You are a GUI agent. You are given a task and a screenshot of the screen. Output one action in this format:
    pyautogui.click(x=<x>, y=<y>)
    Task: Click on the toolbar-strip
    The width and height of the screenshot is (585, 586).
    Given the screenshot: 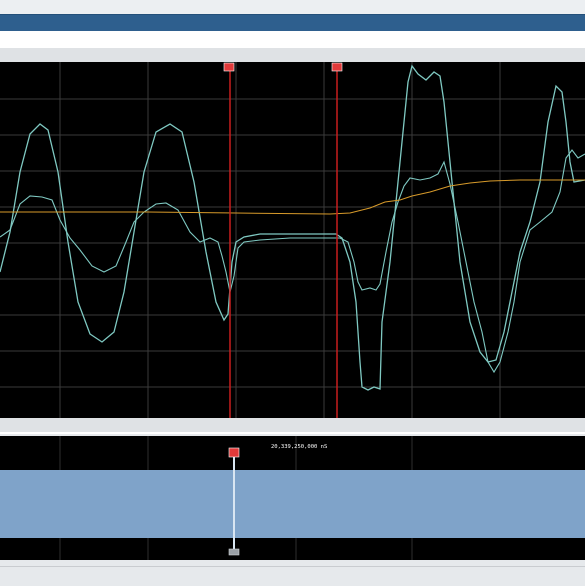 What is the action you would take?
    pyautogui.click(x=292, y=40)
    